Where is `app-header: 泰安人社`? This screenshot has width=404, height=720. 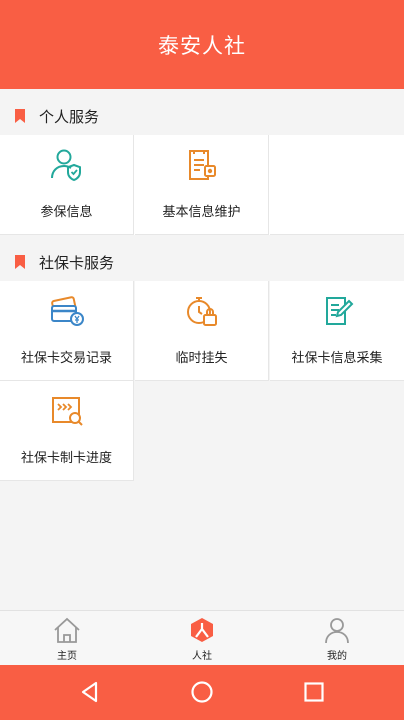 app-header: 泰安人社 is located at coordinates (202, 44).